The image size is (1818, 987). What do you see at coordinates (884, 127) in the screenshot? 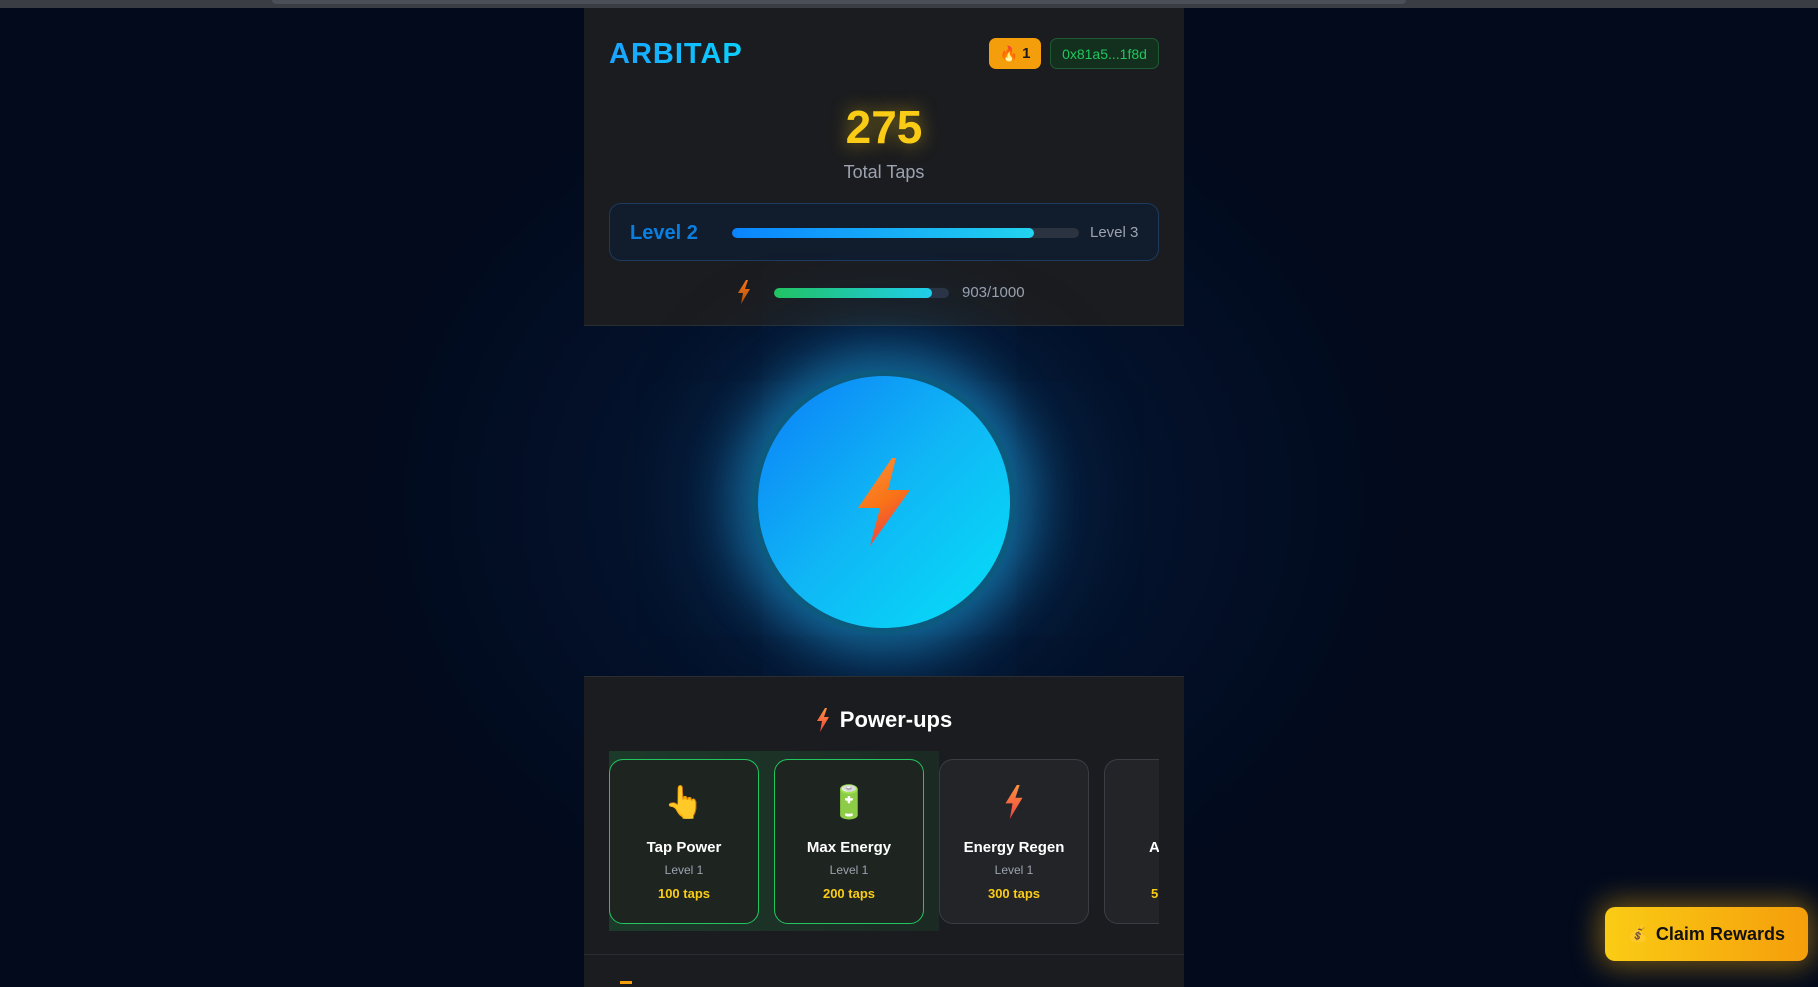
I see `total-taps-count: 275` at bounding box center [884, 127].